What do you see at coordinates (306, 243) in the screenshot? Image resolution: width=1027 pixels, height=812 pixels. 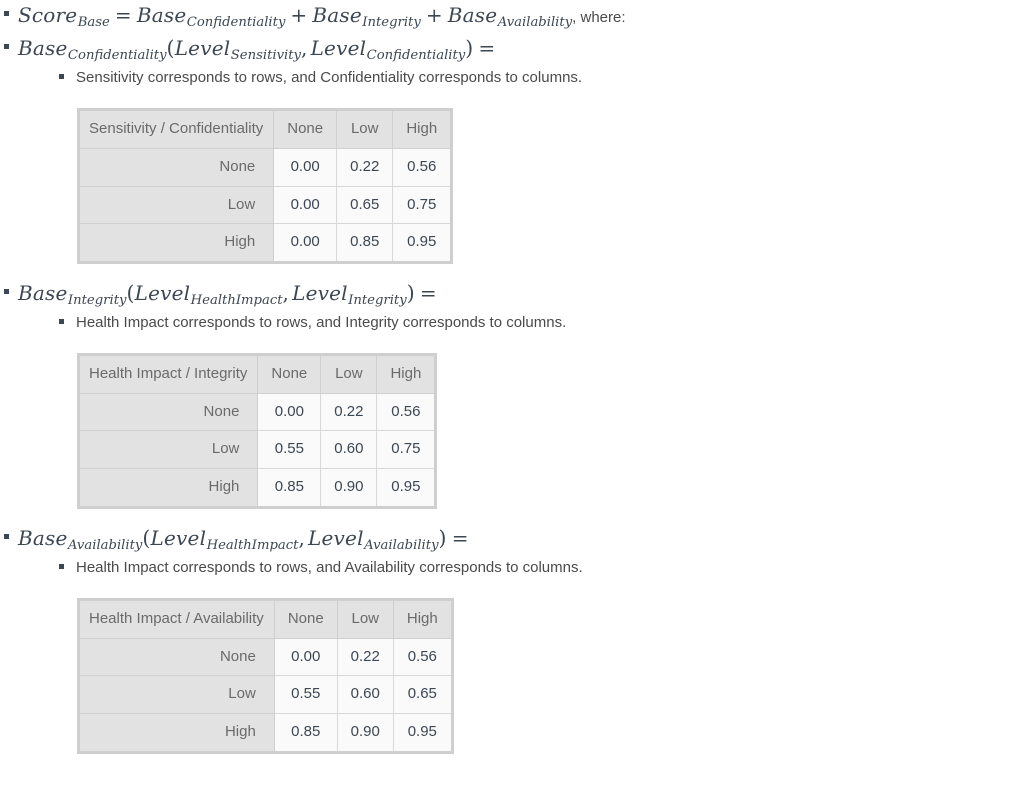 I see `cell-high-none: 0.00` at bounding box center [306, 243].